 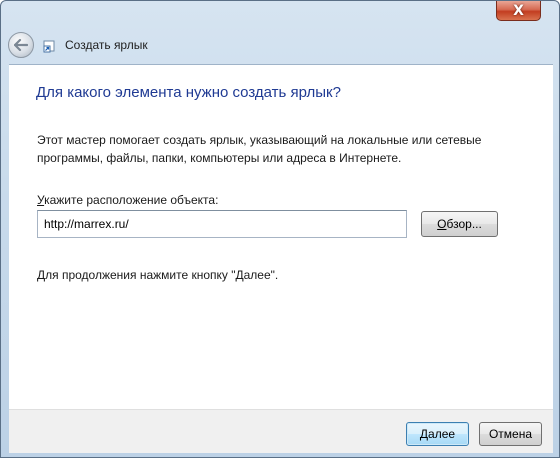 I want to click on close-icon: X, so click(x=518, y=10).